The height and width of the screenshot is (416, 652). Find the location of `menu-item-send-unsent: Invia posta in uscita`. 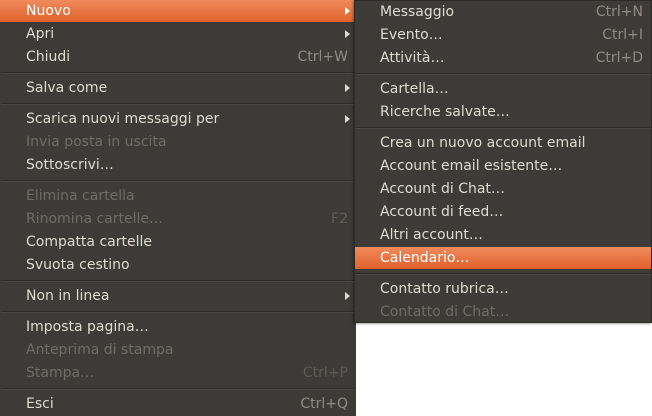

menu-item-send-unsent: Invia posta in uscita is located at coordinates (178, 142).